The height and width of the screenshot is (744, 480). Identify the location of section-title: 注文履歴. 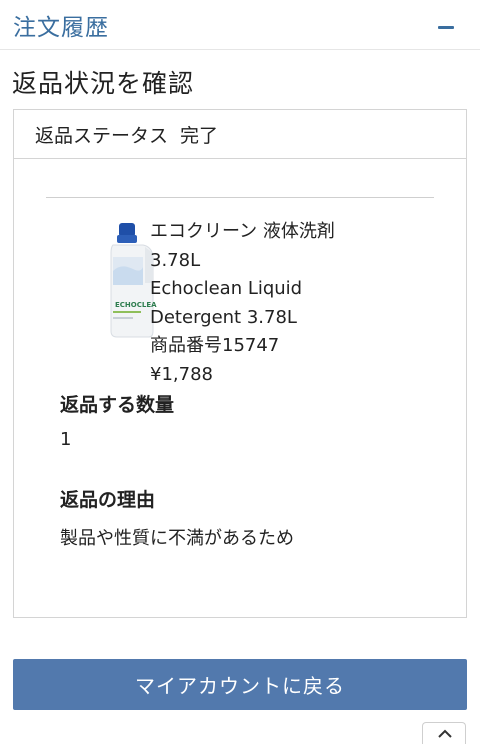
(61, 28).